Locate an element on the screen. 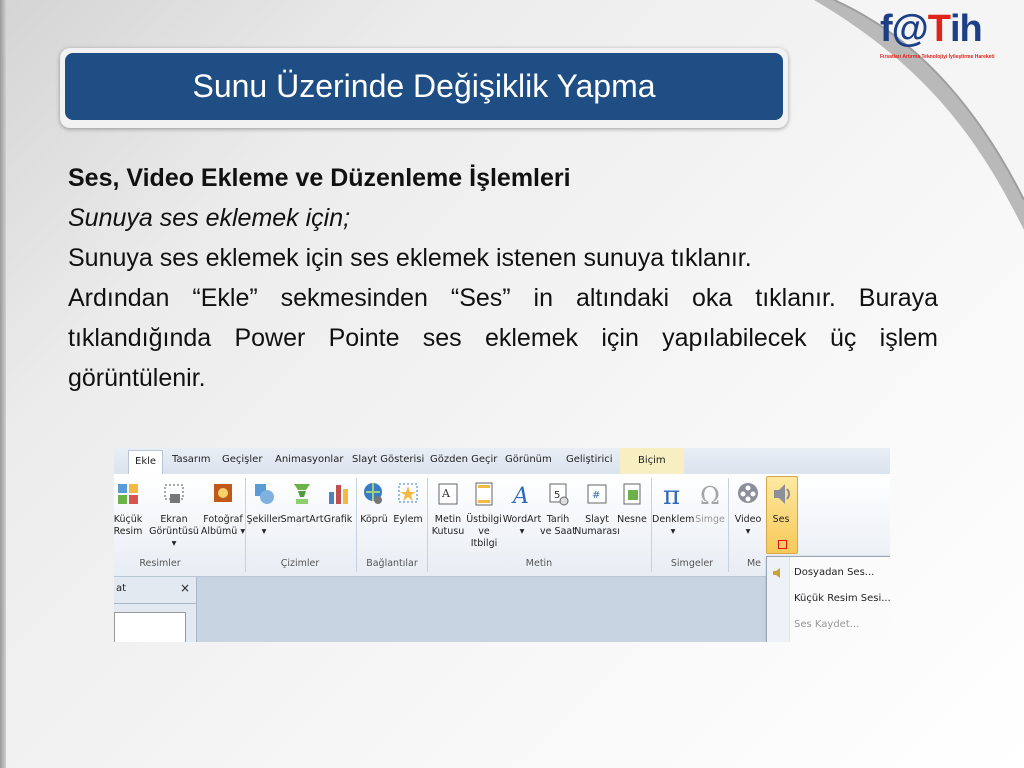 The image size is (1024, 768). metin-kutusu-button: A Metin Kutusu is located at coordinates (448, 509).